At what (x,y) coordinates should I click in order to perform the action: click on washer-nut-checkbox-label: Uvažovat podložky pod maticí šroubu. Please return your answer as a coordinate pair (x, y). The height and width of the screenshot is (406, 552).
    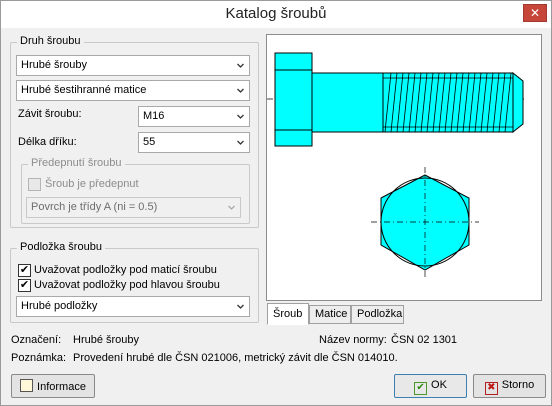
    Looking at the image, I should click on (125, 270).